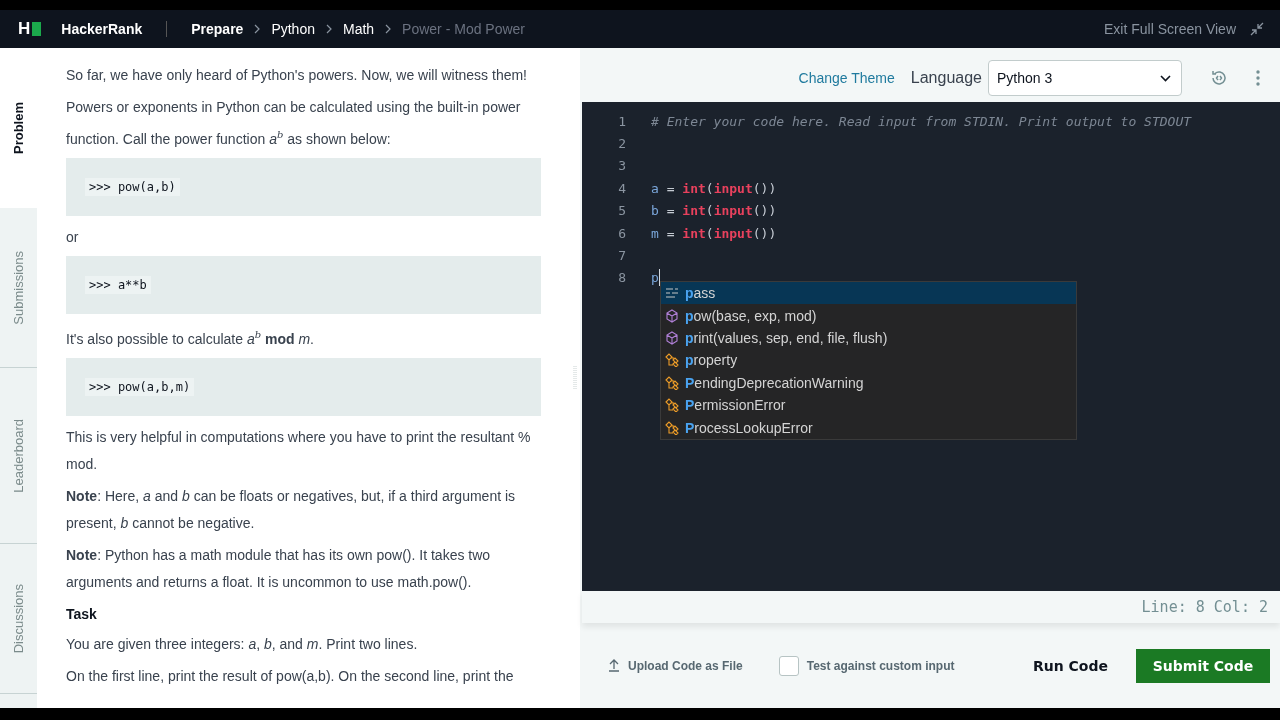 This screenshot has height=720, width=1280. I want to click on line-number: 4, so click(621, 188).